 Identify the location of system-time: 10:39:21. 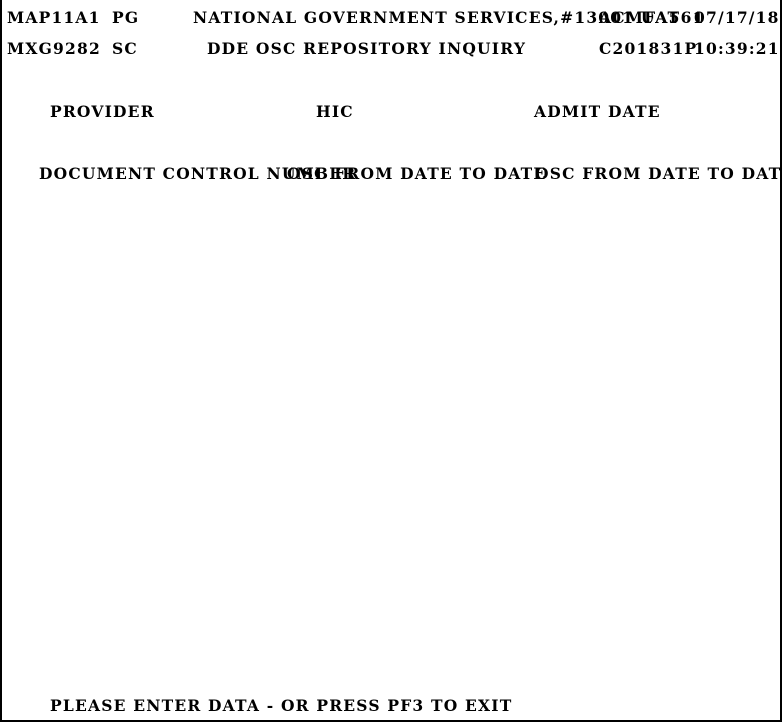
(737, 48).